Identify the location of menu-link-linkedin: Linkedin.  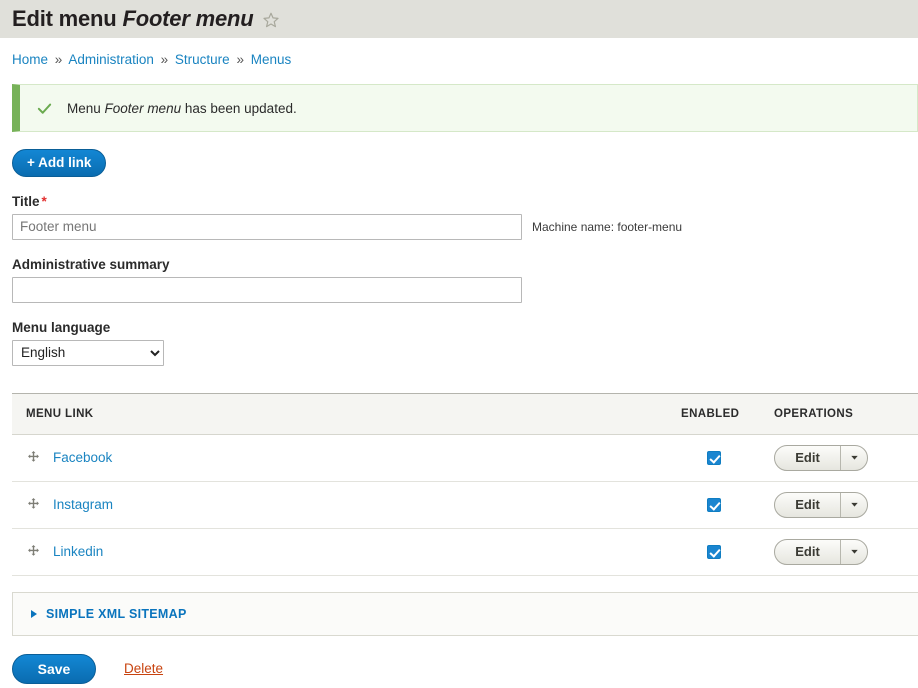
(78, 551).